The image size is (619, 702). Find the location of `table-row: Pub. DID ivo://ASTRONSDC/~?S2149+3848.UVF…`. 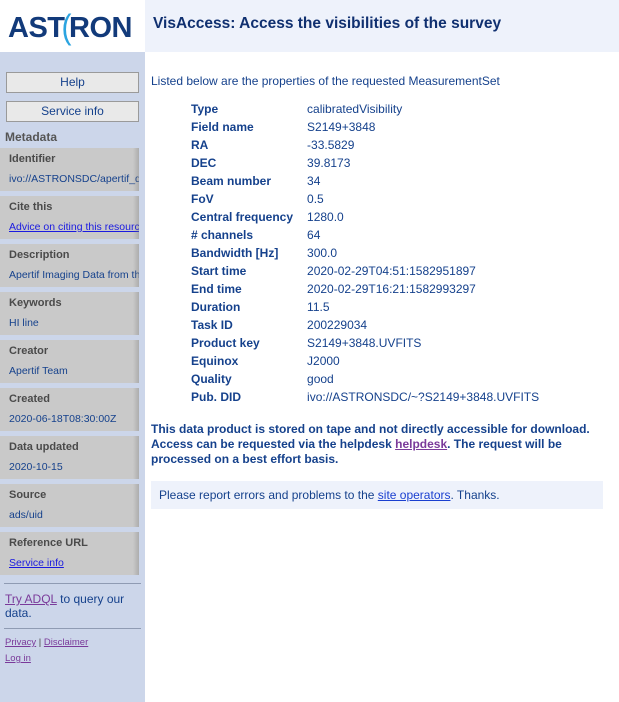

table-row: Pub. DID ivo://ASTRONSDC/~?S2149+3848.UVF… is located at coordinates (365, 399).